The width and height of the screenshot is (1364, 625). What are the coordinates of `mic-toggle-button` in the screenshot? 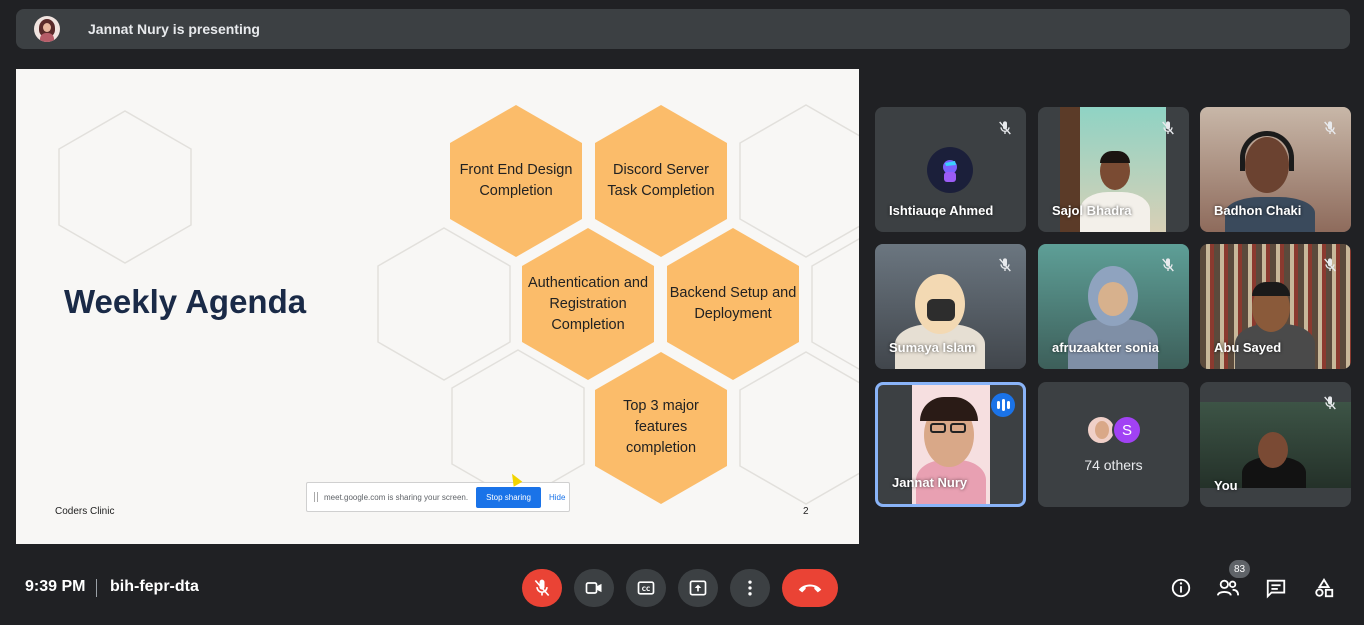 It's located at (542, 588).